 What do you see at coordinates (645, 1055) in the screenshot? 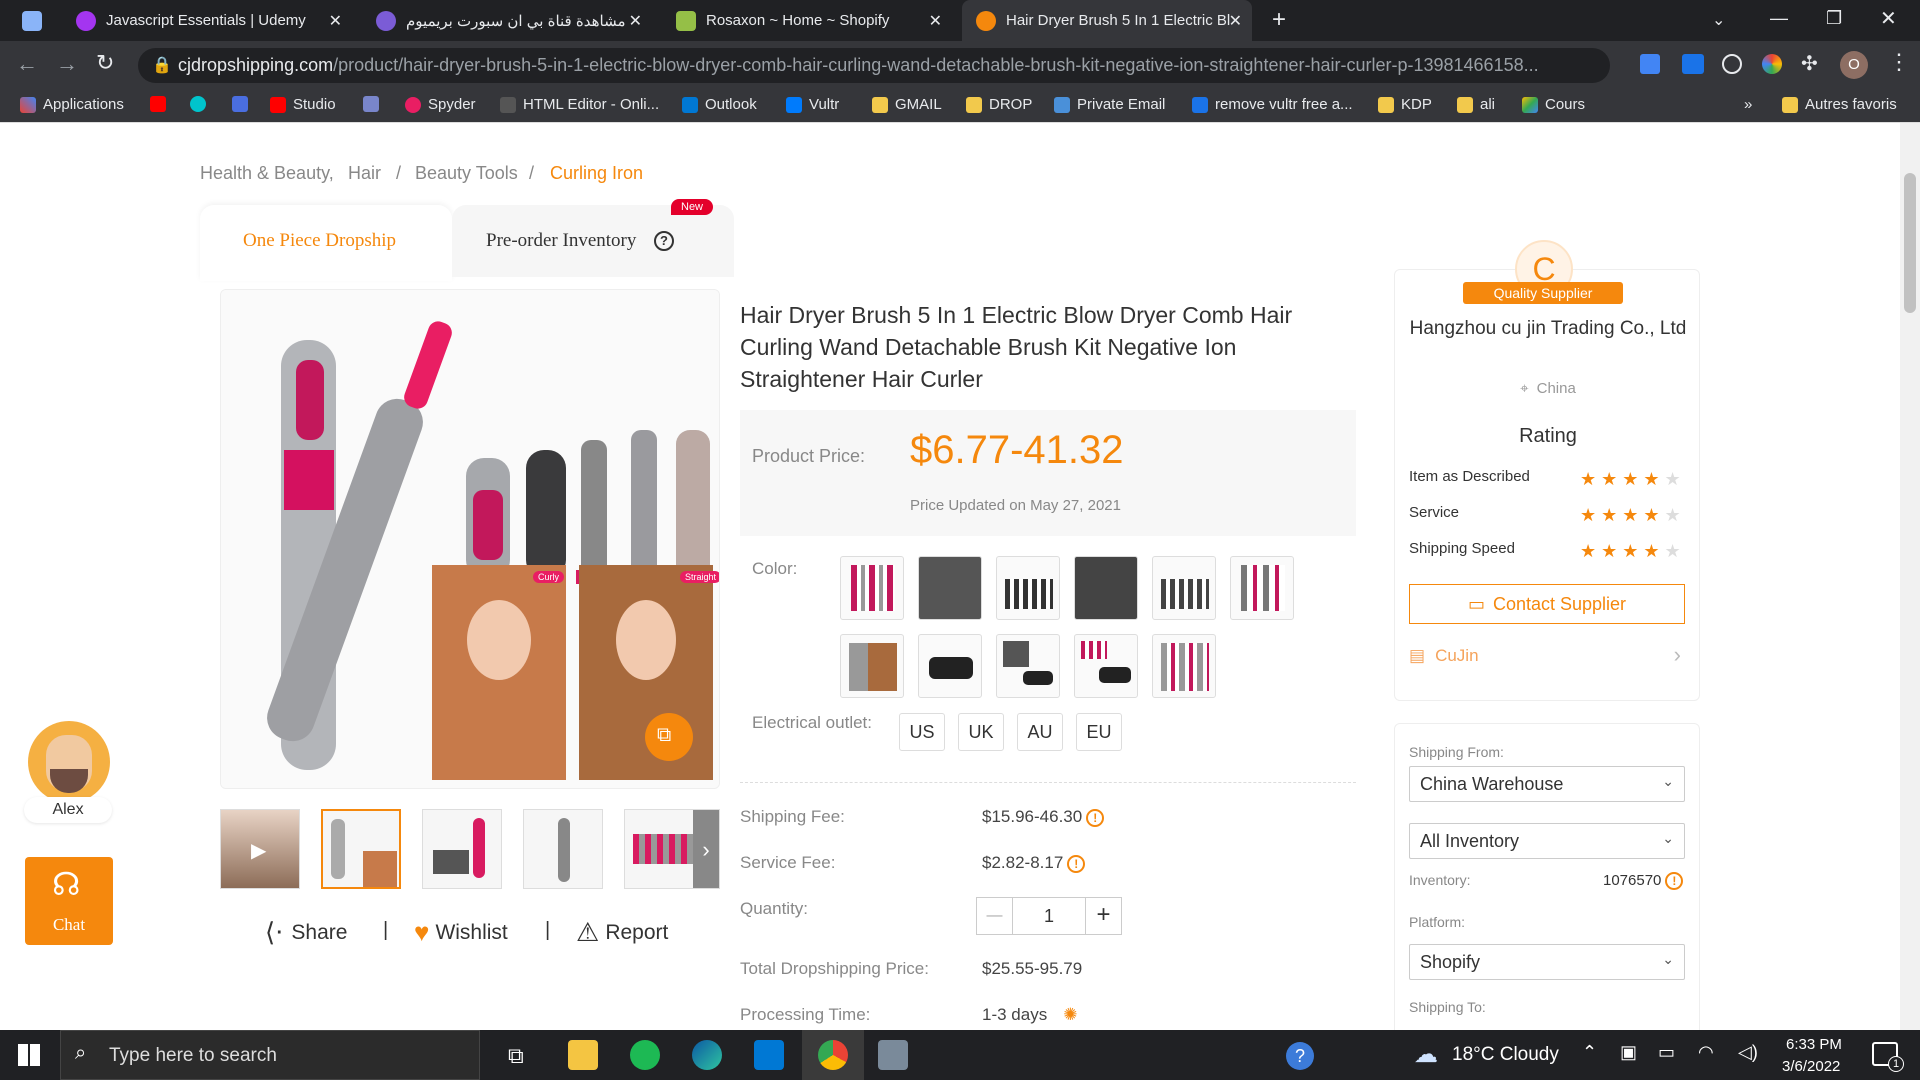
I see `spotify-icon` at bounding box center [645, 1055].